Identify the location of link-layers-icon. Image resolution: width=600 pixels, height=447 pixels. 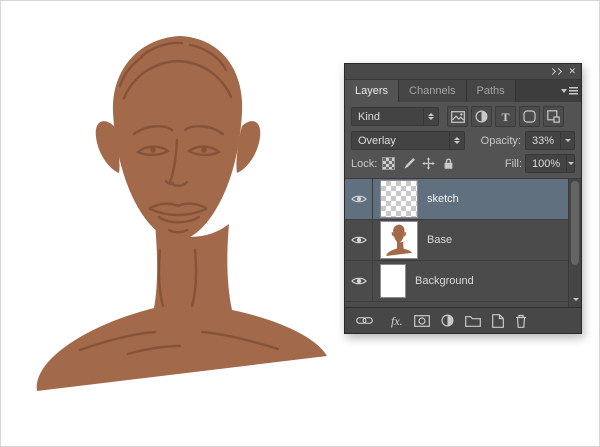
(364, 320).